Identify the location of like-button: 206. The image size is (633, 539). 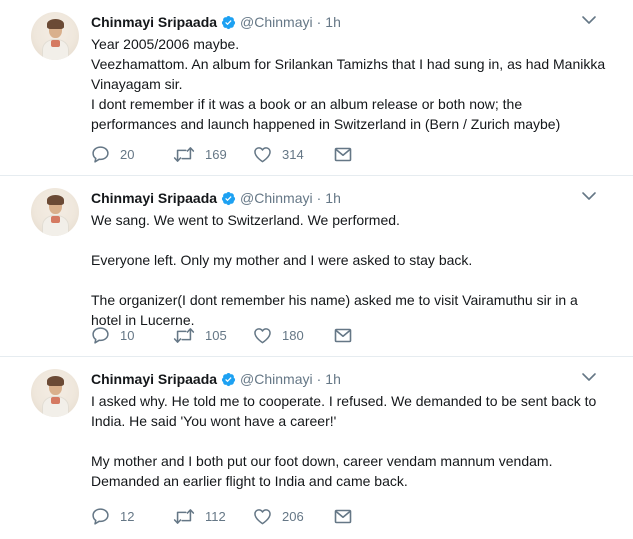
(293, 516).